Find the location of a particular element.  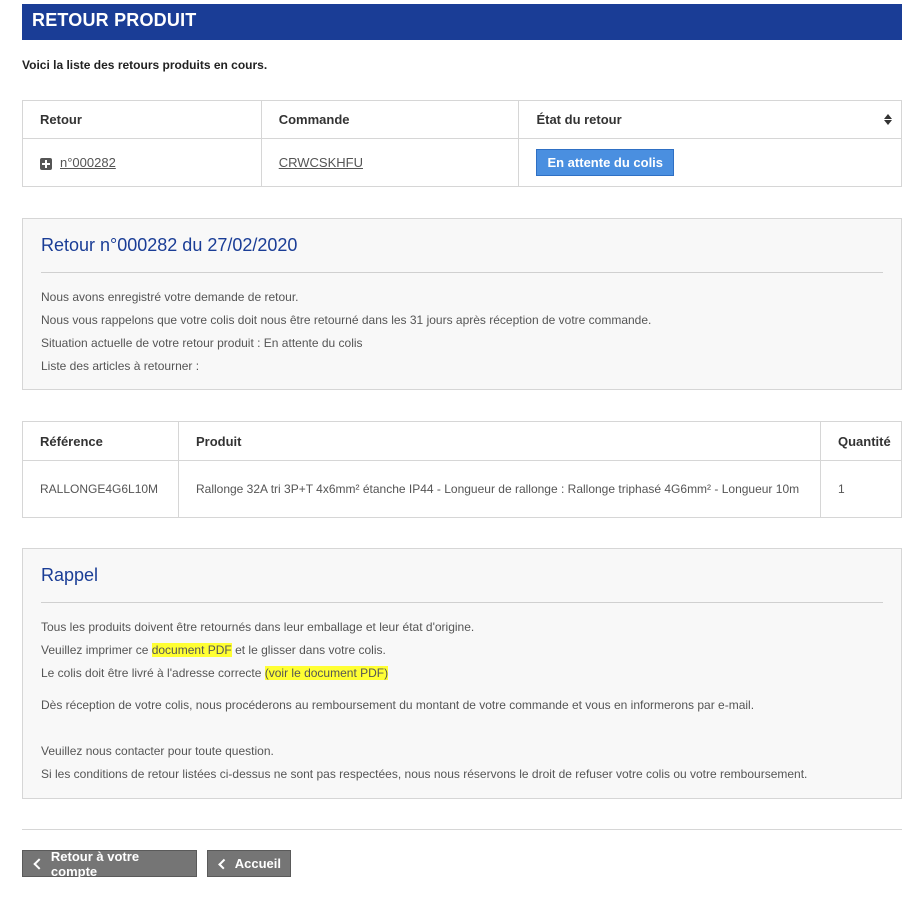

items-table-header: Référence Produit Quantité is located at coordinates (462, 441).